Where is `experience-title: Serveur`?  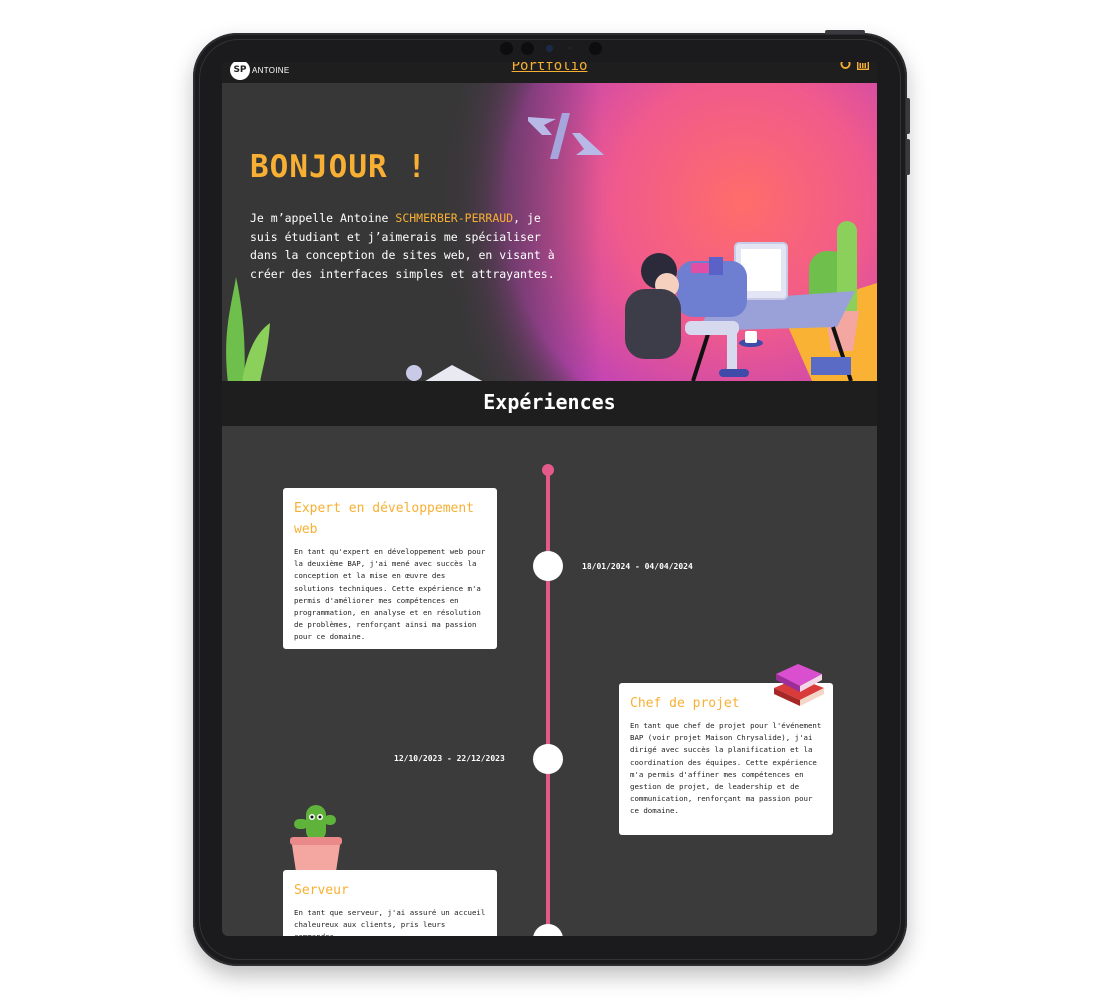
experience-title: Serveur is located at coordinates (321, 890).